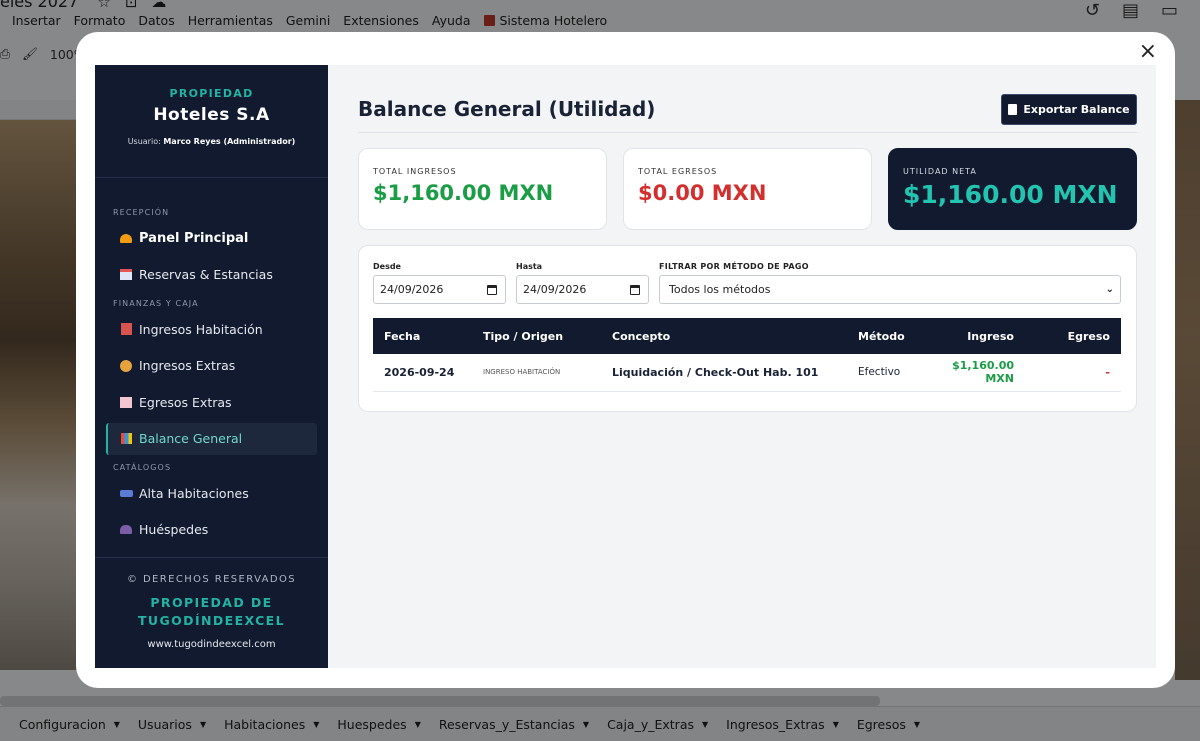 This screenshot has width=1200, height=741. I want to click on cell-metodo: Efectivo, so click(888, 373).